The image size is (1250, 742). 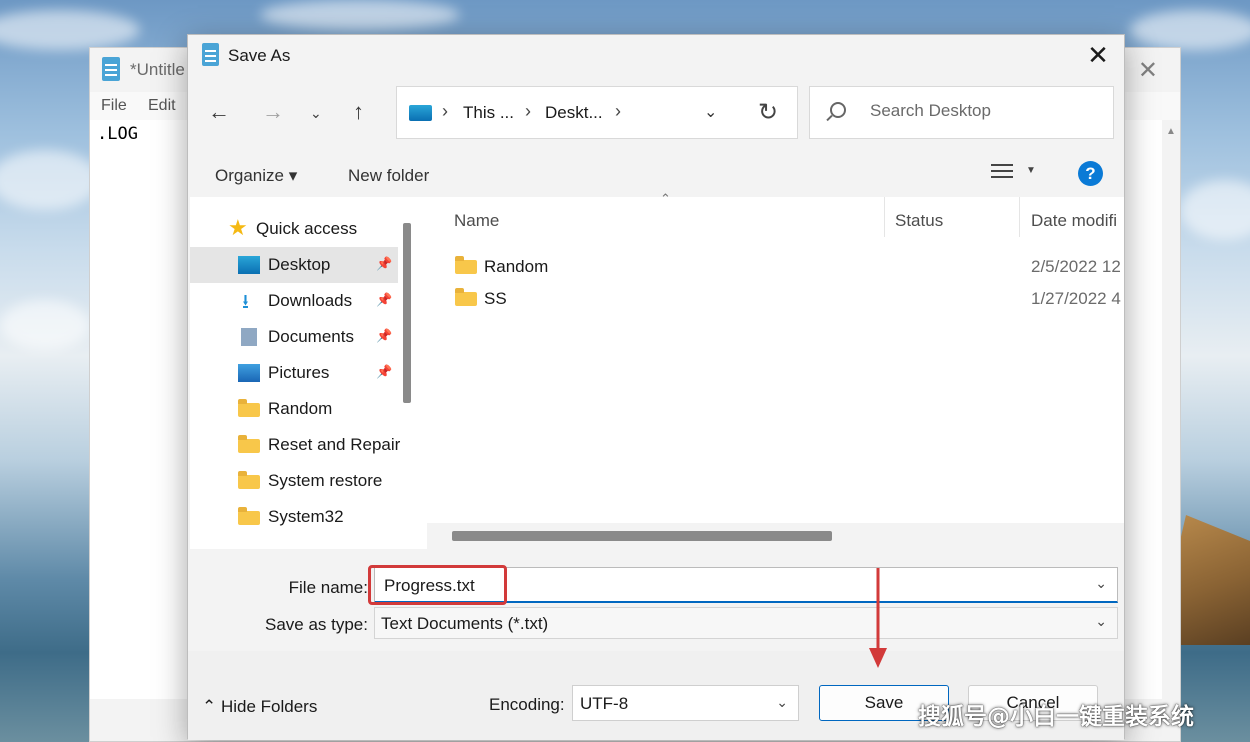 I want to click on search-icon, so click(x=838, y=110).